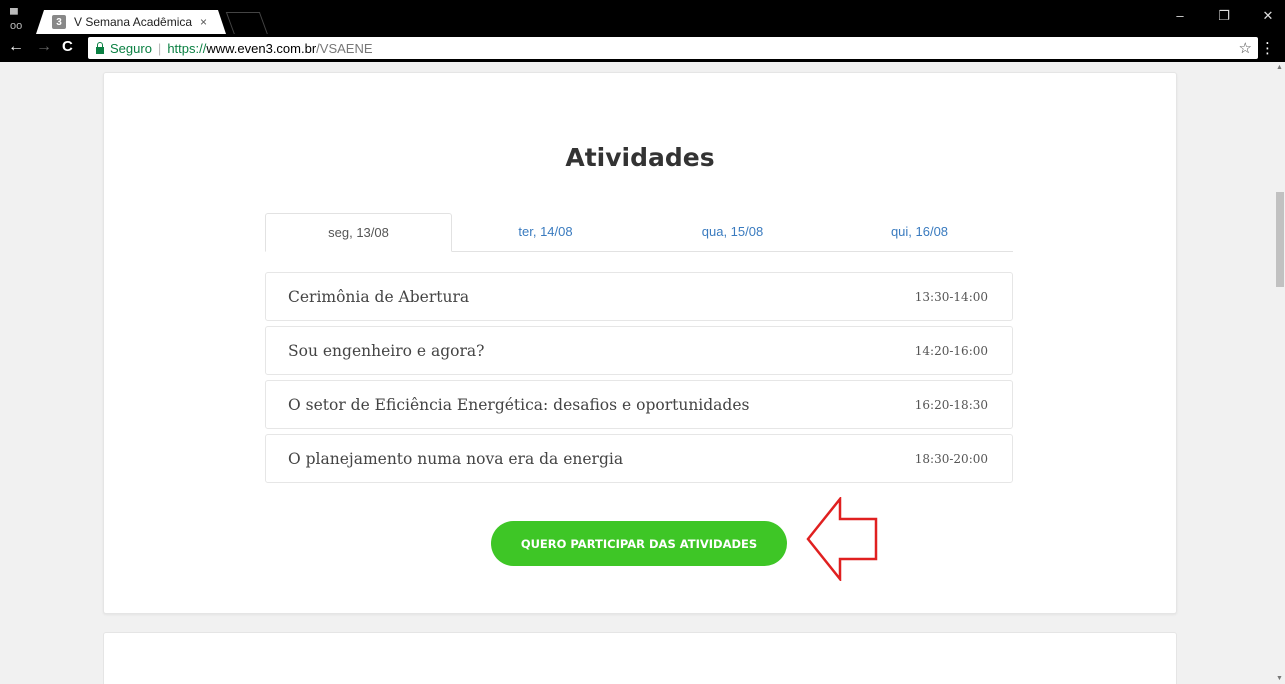 This screenshot has height=684, width=1285. Describe the element at coordinates (59, 22) in the screenshot. I see `site-favicon-icon: 3` at that location.